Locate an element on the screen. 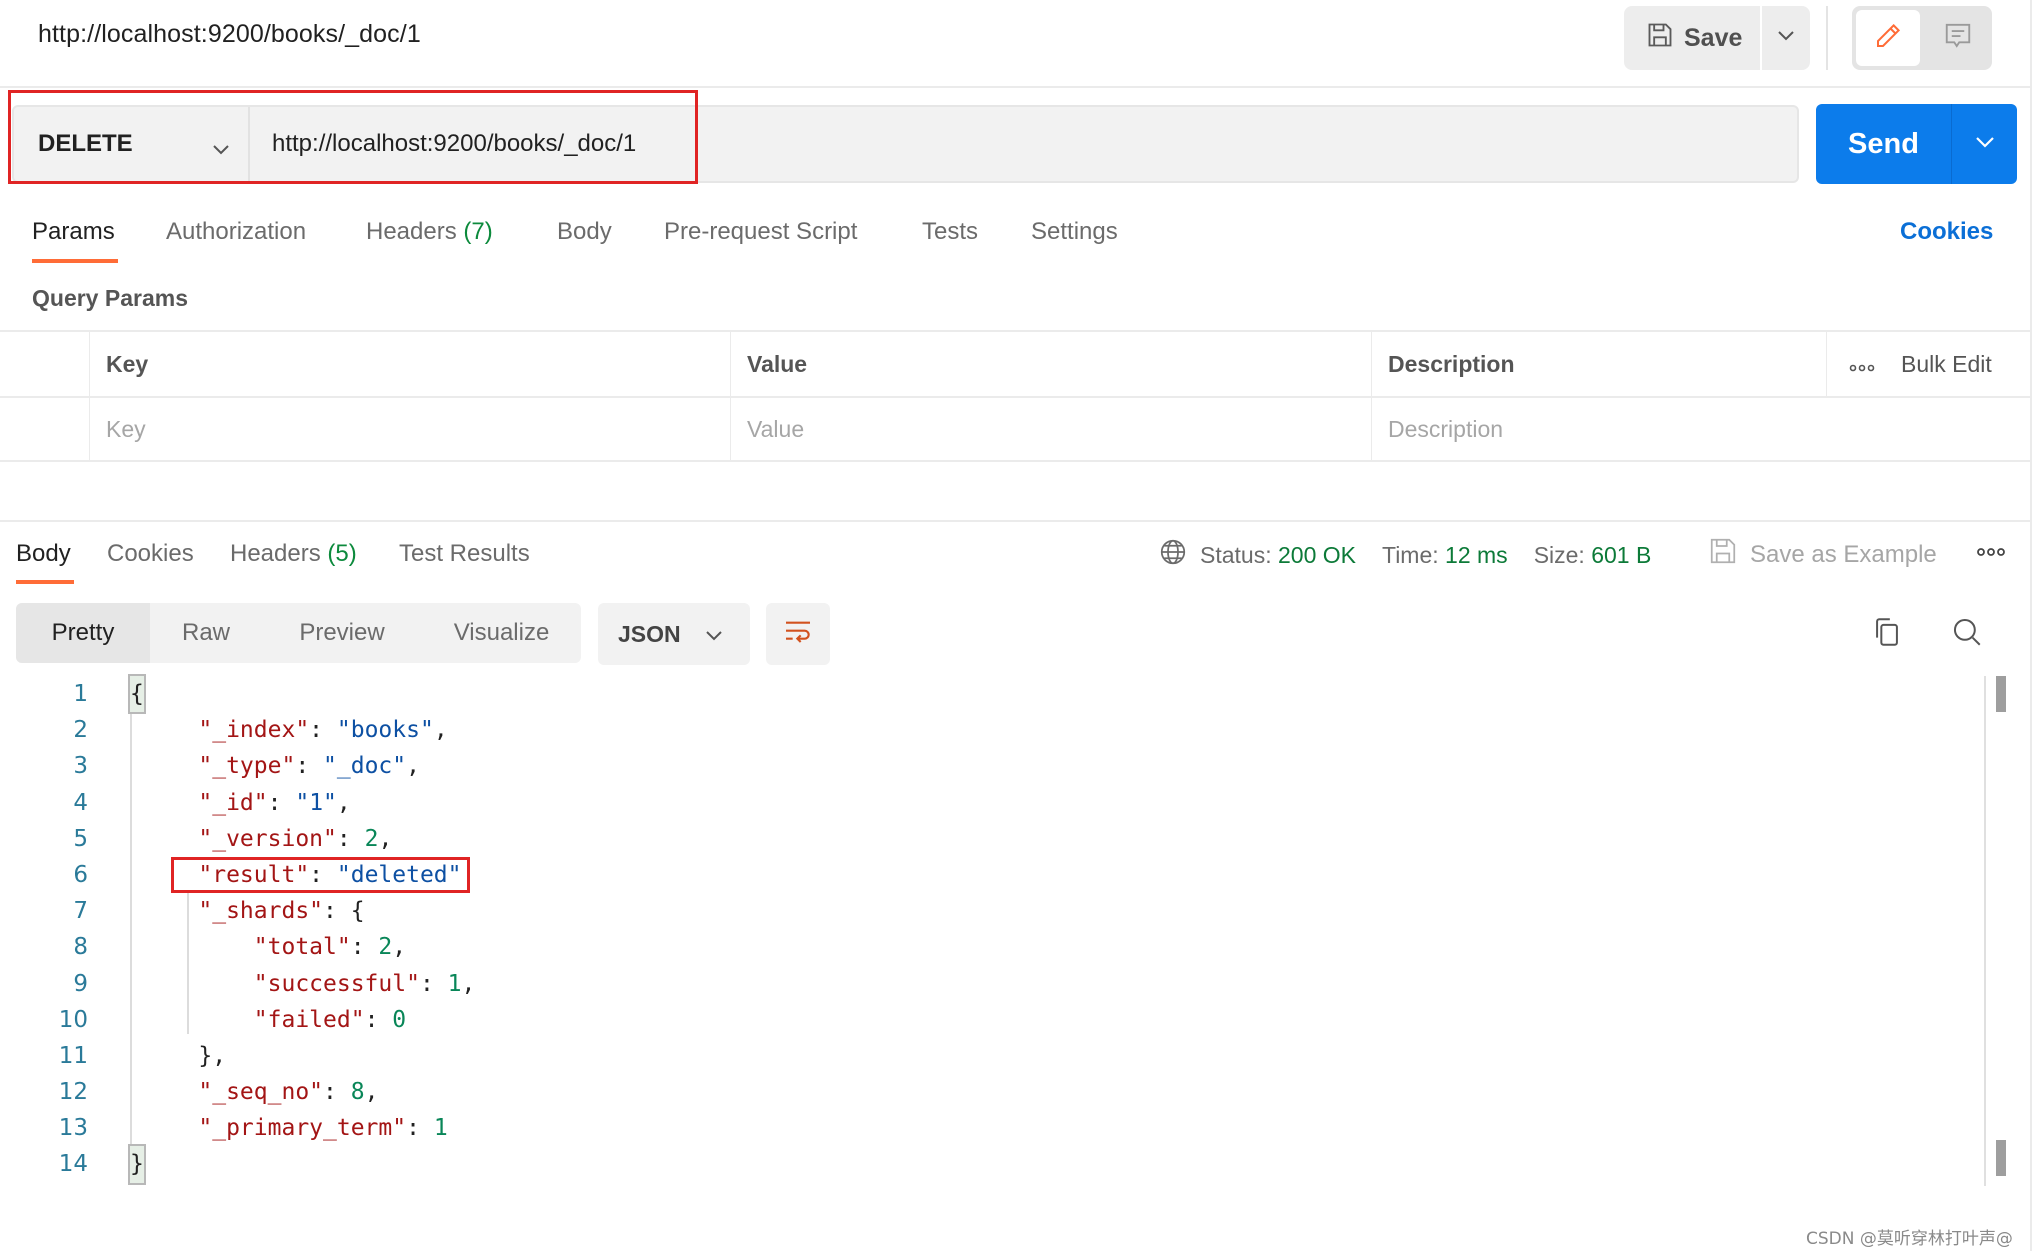  description-cell: Description is located at coordinates (1700, 429).